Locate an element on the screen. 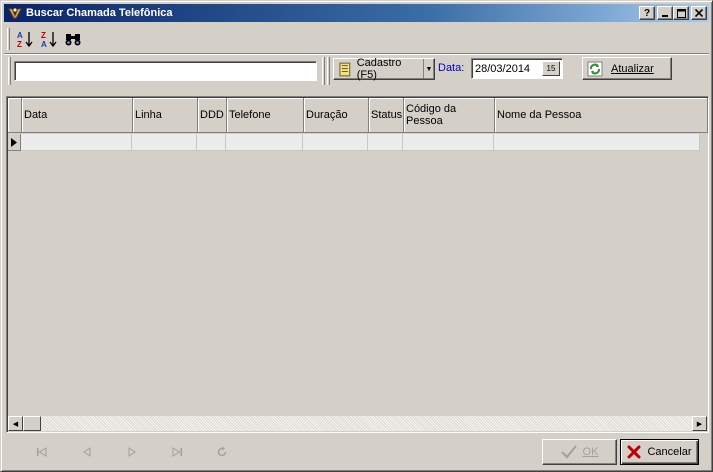 This screenshot has height=472, width=713. column-header: Código da Pessoa is located at coordinates (449, 115).